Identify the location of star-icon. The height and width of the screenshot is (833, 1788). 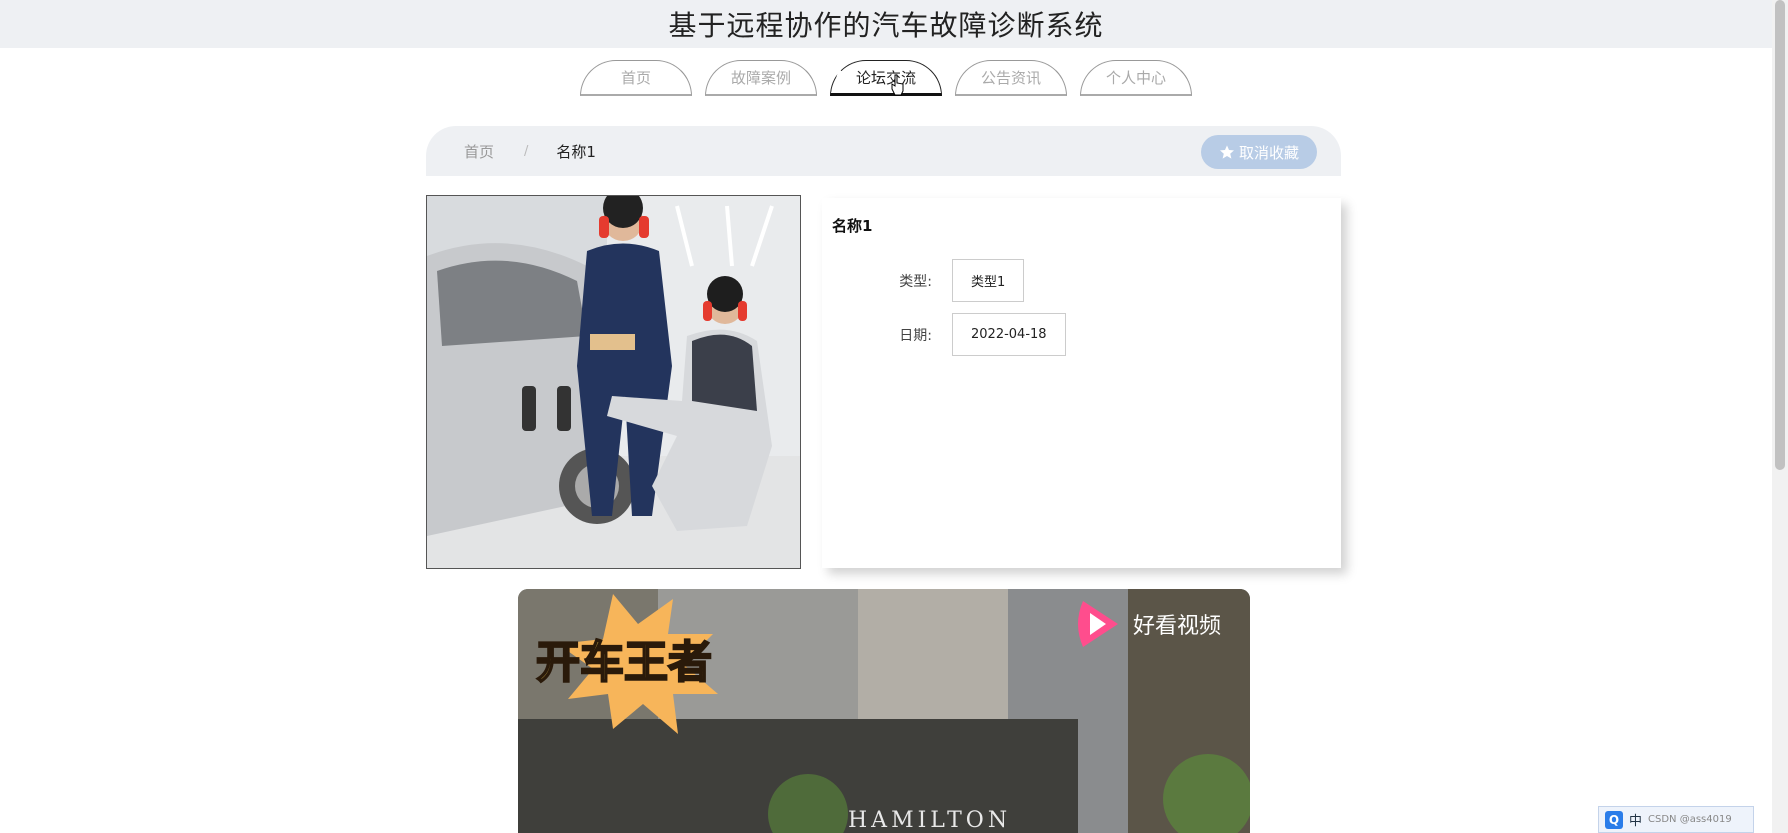
(1226, 152).